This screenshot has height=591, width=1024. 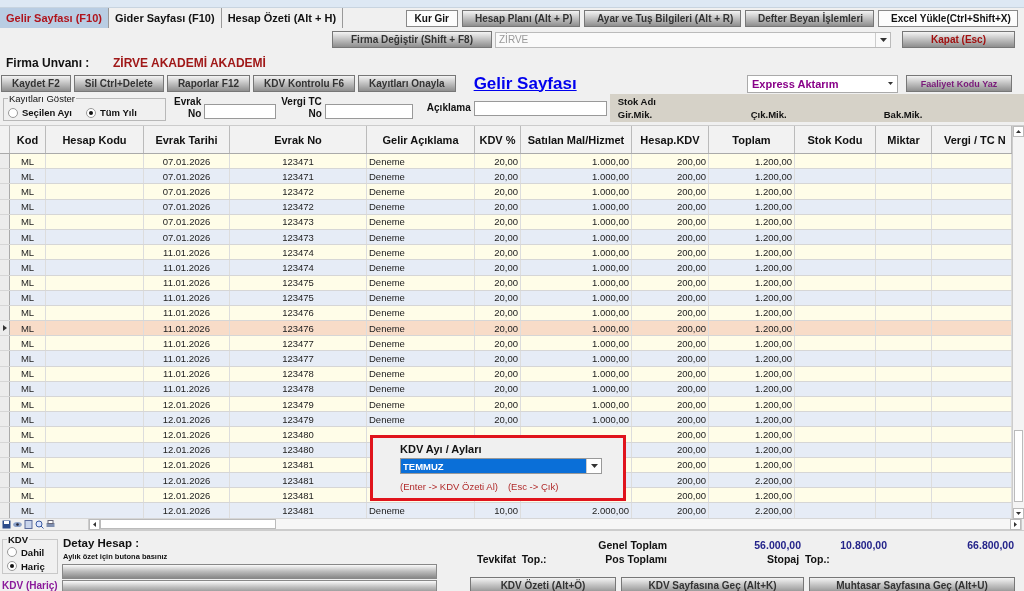 What do you see at coordinates (298, 404) in the screenshot?
I see `table-cell: 123479` at bounding box center [298, 404].